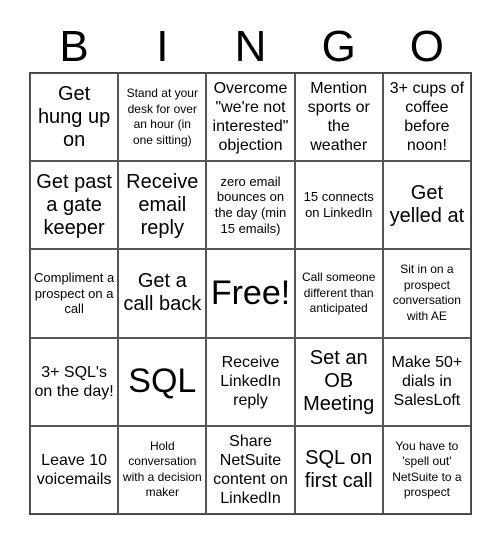 Image resolution: width=500 pixels, height=544 pixels. I want to click on bingo-cell: Make 50+ dials in SalesLoft, so click(426, 381).